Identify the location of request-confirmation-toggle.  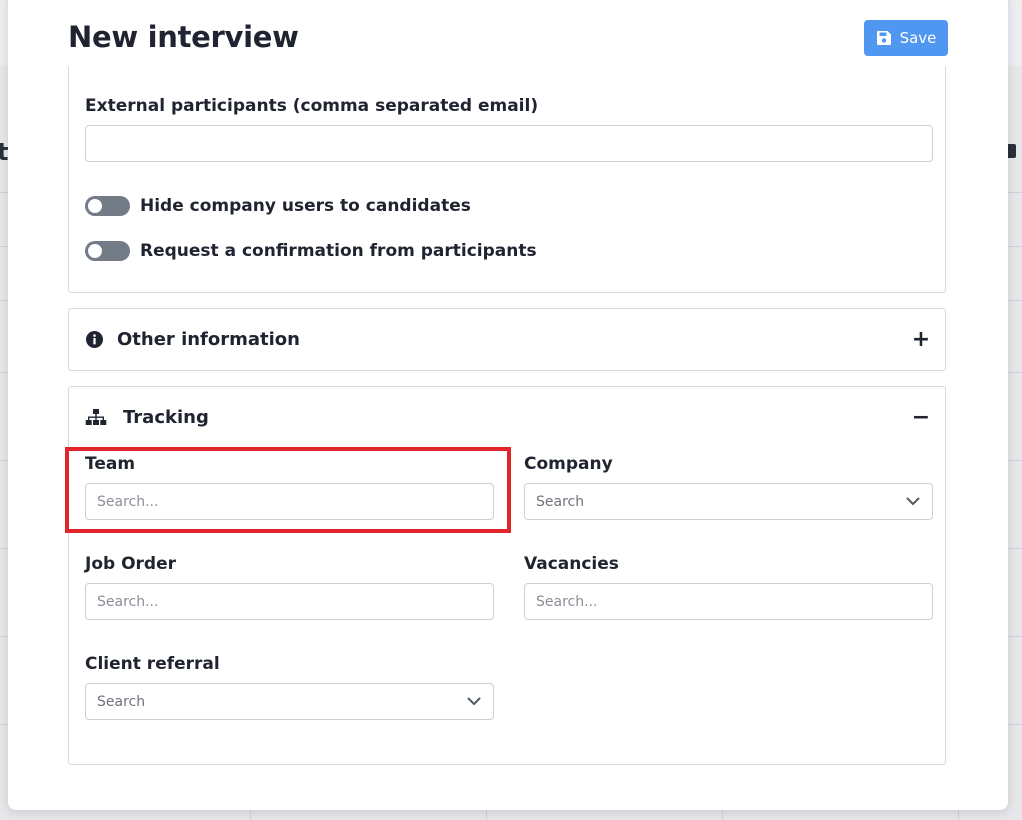
(107, 251).